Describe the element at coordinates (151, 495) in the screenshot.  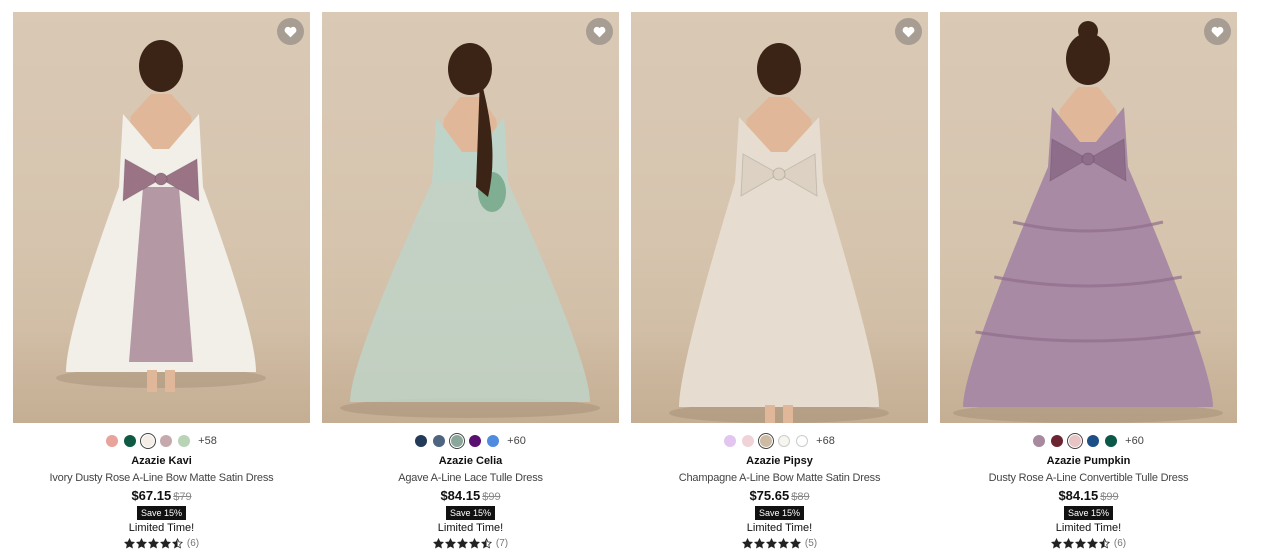
I see `sale-price: $67.15` at that location.